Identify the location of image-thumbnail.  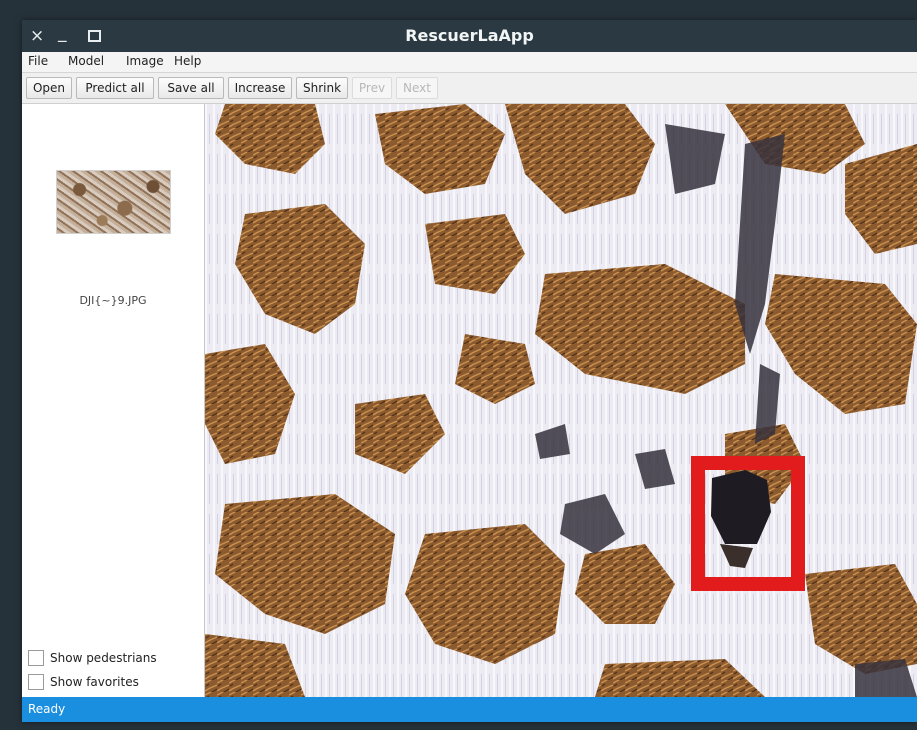
(113, 202).